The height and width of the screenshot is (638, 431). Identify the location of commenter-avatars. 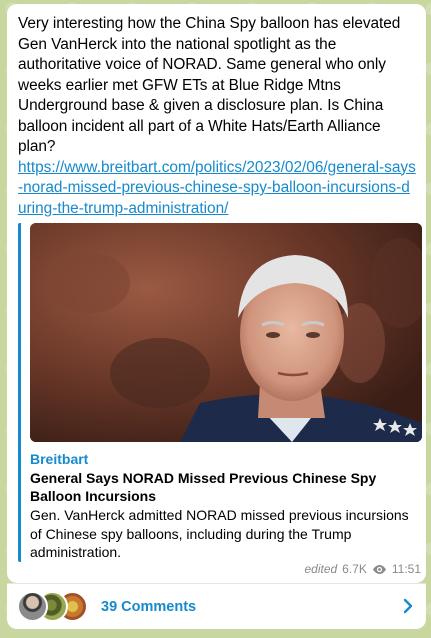
(56, 607).